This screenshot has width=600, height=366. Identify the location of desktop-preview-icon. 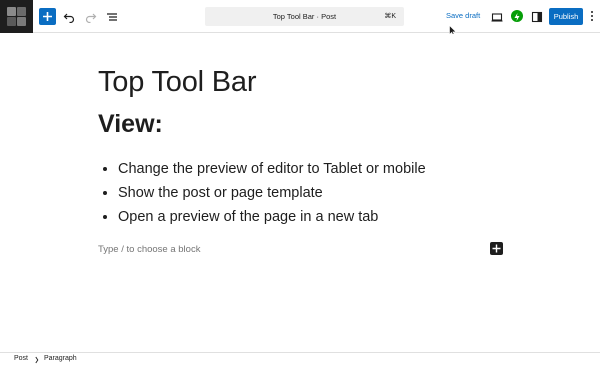
(497, 17).